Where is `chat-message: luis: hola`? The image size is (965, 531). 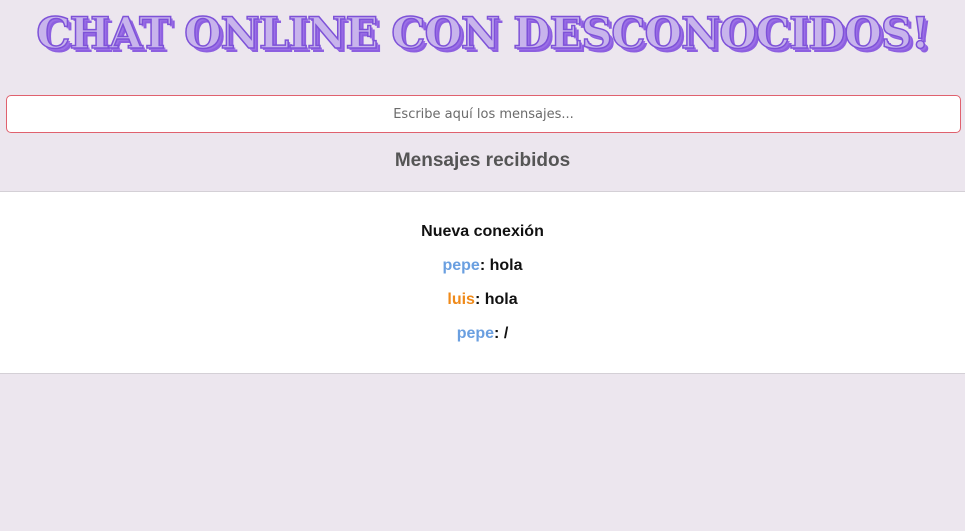
chat-message: luis: hola is located at coordinates (482, 300).